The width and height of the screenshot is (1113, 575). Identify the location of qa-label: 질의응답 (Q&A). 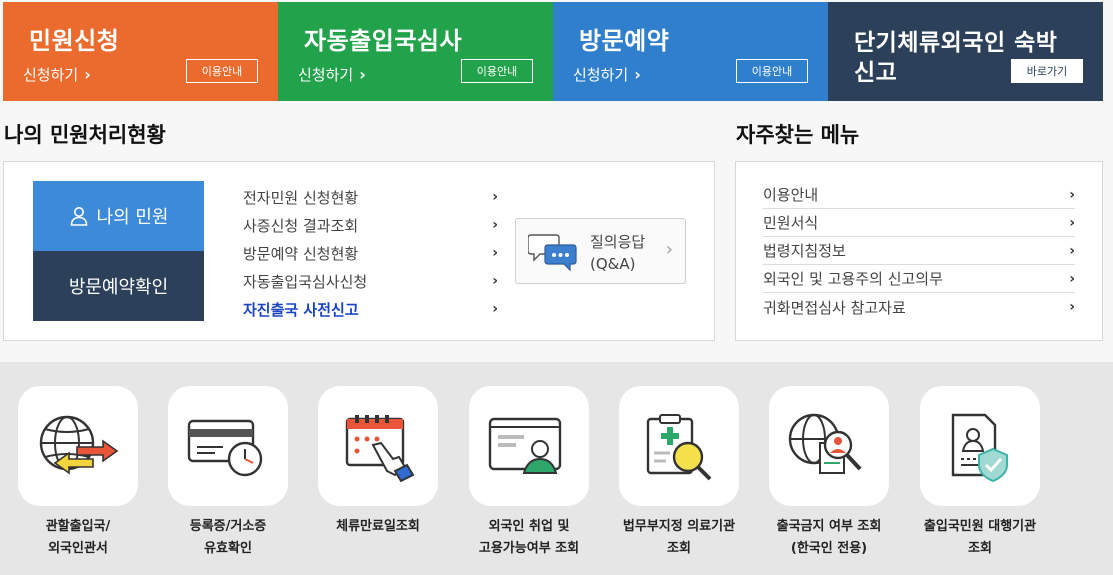
(618, 253).